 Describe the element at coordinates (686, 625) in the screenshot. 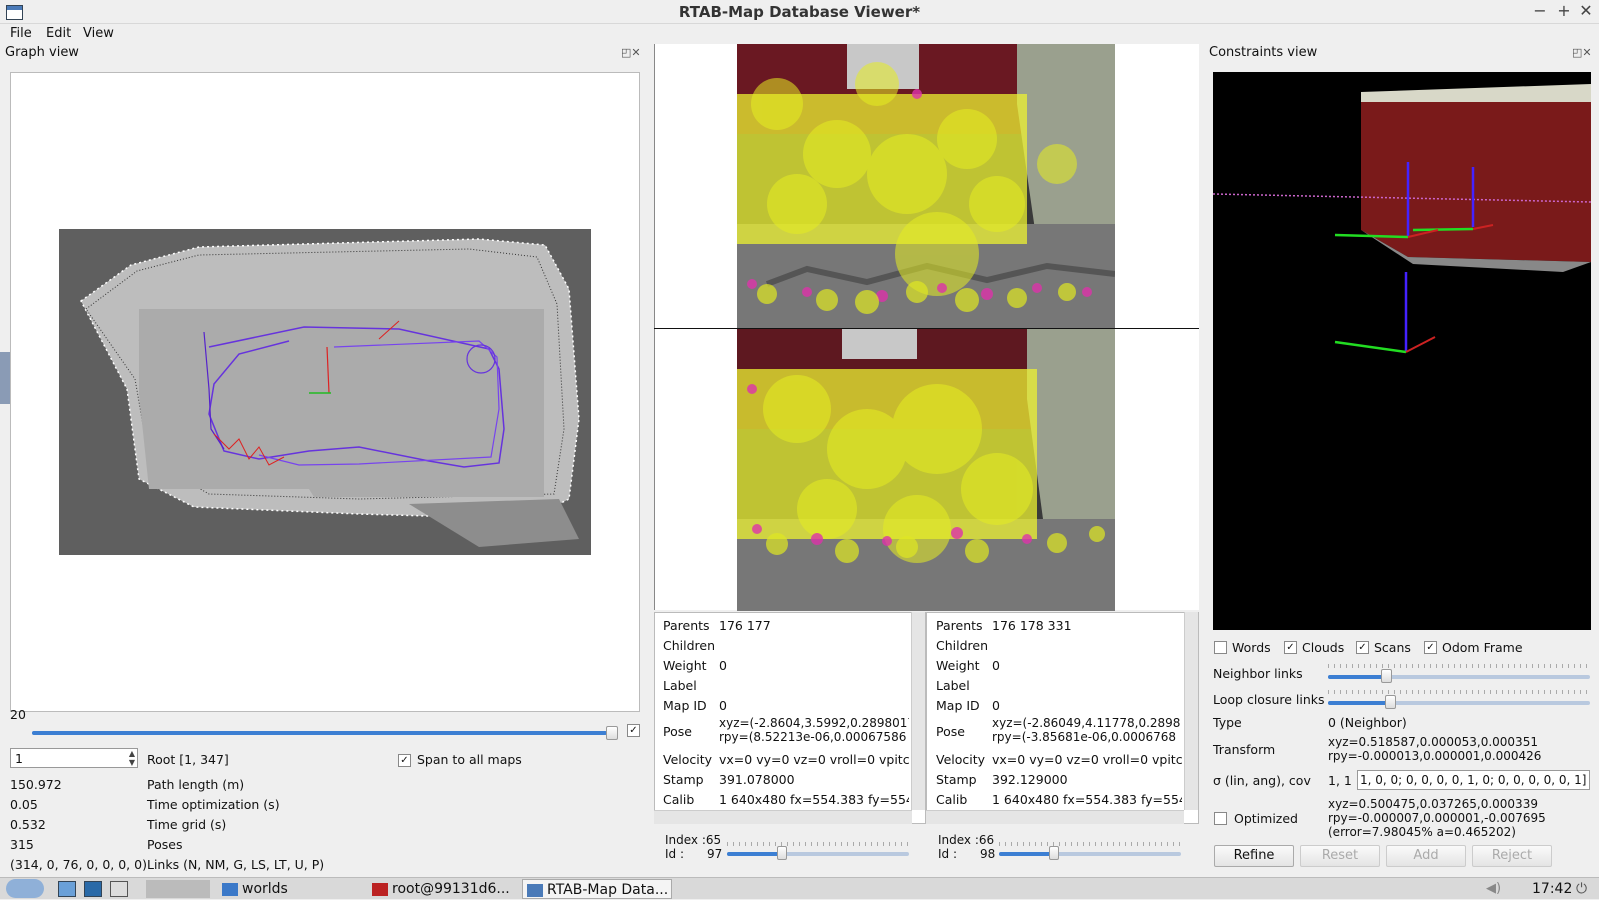

I see `left-parents-label: Parents` at that location.